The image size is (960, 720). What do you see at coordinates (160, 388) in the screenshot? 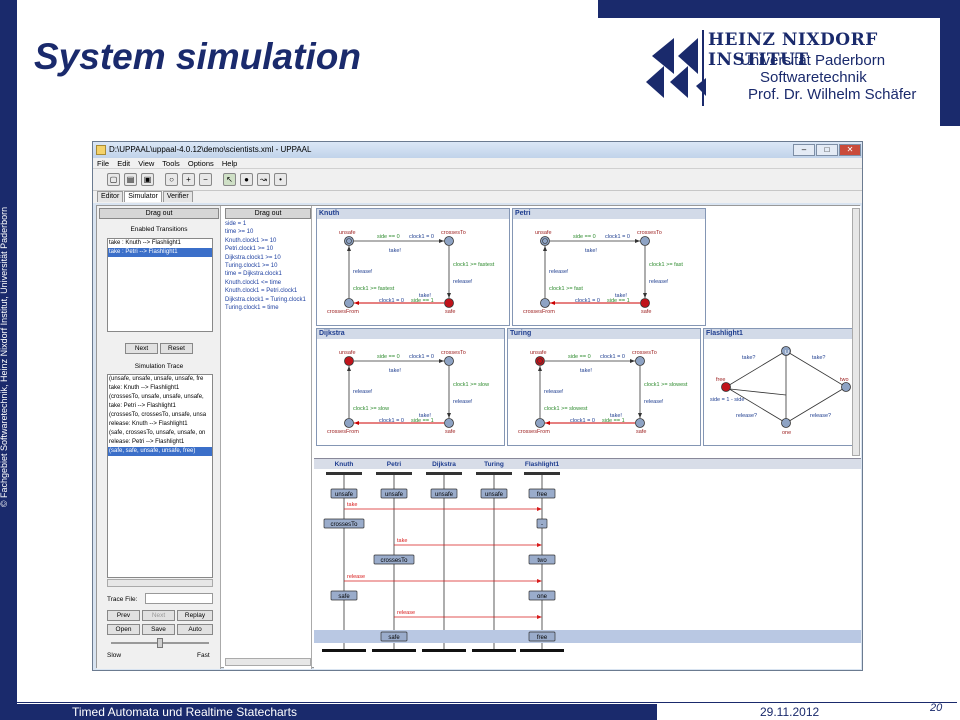
I see `trace-item: take: Knuth --> Flashlight1` at bounding box center [160, 388].